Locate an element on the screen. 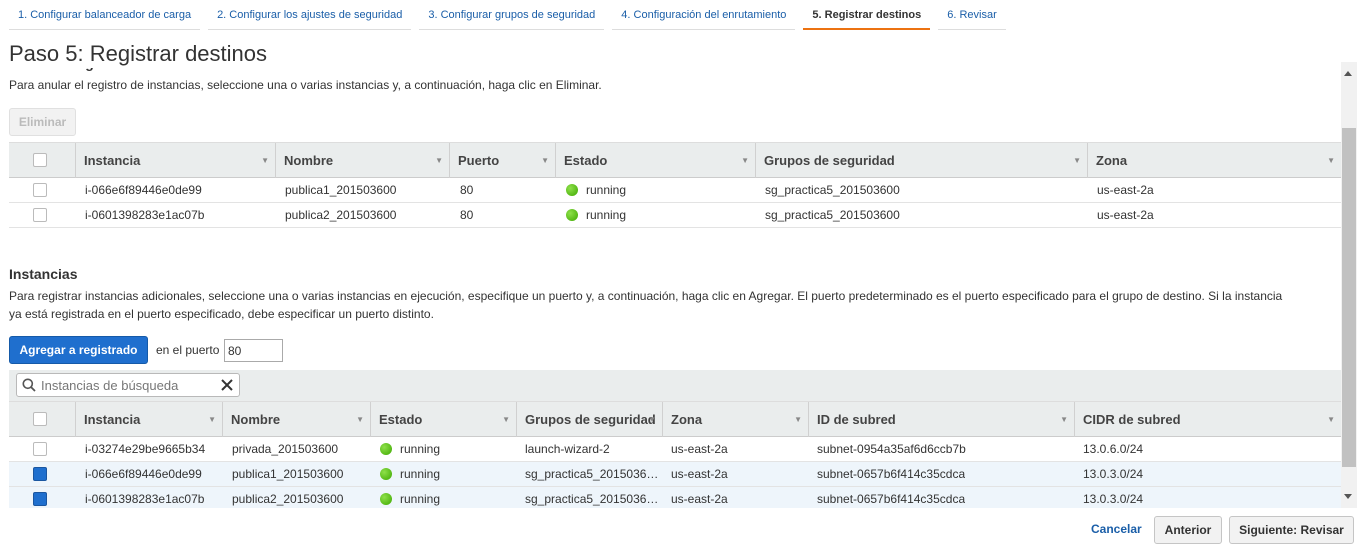 The image size is (1366, 552). page-title: Paso 5: Registrar destinos is located at coordinates (141, 54).